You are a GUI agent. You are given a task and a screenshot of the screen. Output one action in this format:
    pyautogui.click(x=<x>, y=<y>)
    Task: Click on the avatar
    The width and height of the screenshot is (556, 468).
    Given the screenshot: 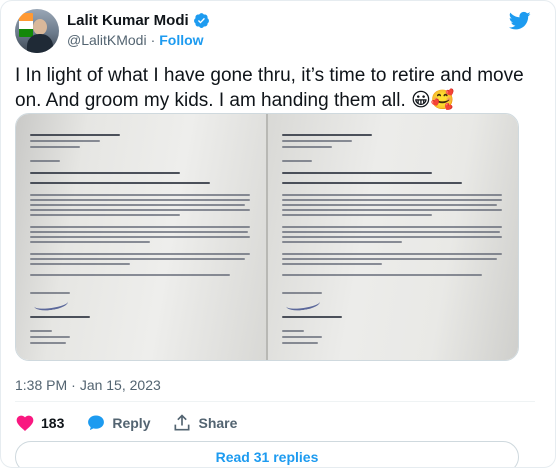 What is the action you would take?
    pyautogui.click(x=37, y=31)
    